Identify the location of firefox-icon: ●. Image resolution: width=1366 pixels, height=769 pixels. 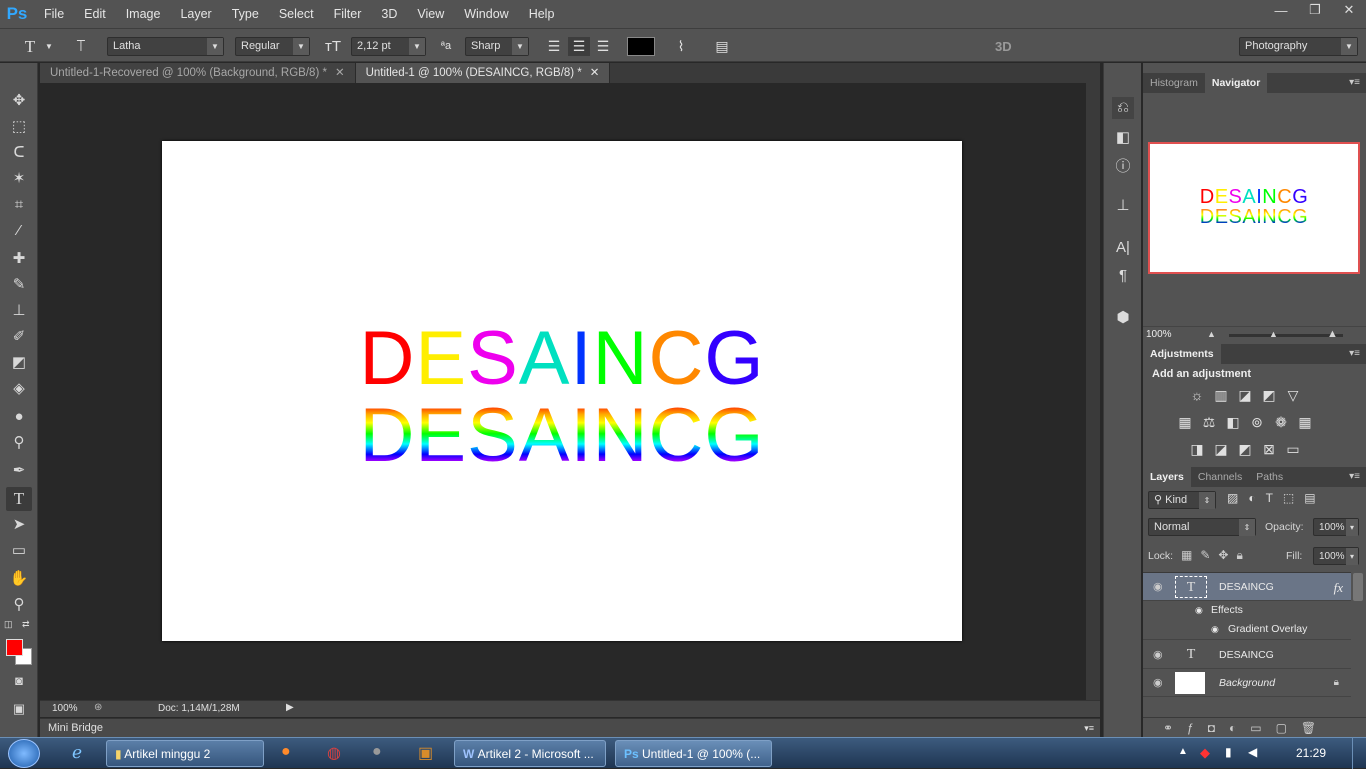
(286, 752).